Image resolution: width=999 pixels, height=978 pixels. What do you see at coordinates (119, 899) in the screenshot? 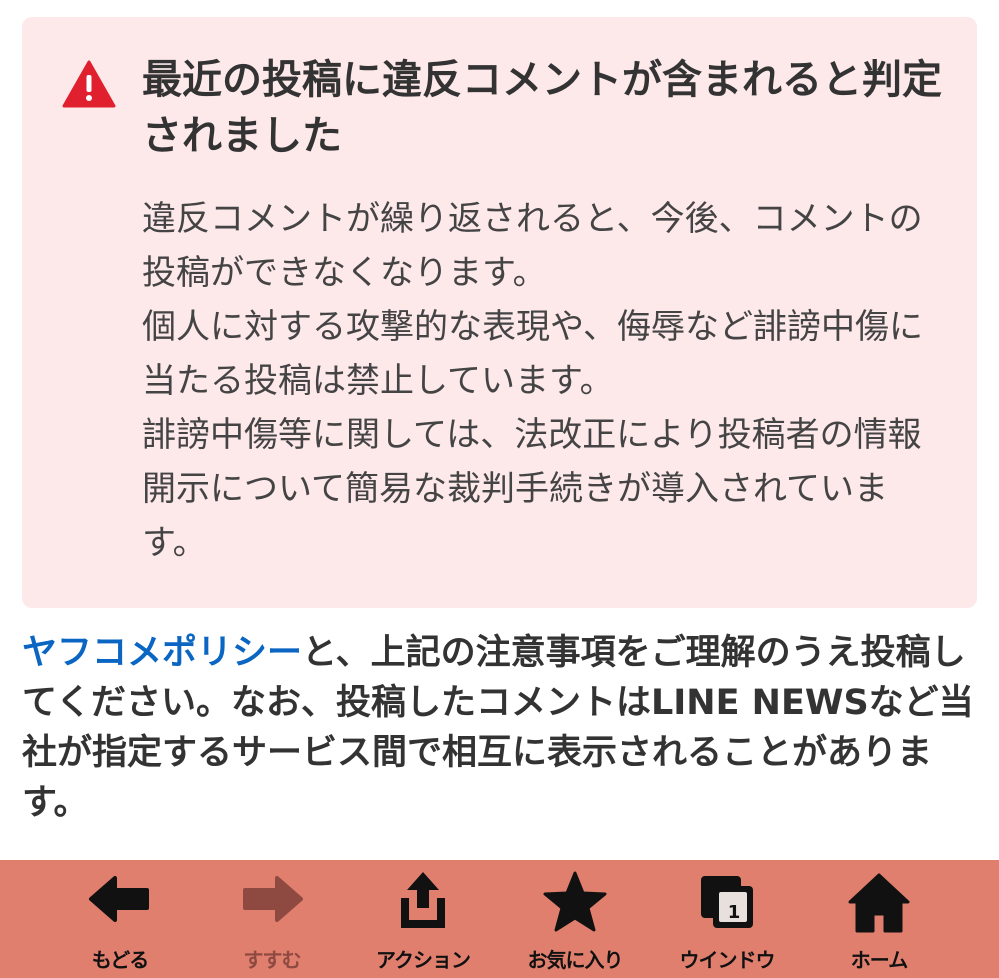
I see `arrow-left-icon` at bounding box center [119, 899].